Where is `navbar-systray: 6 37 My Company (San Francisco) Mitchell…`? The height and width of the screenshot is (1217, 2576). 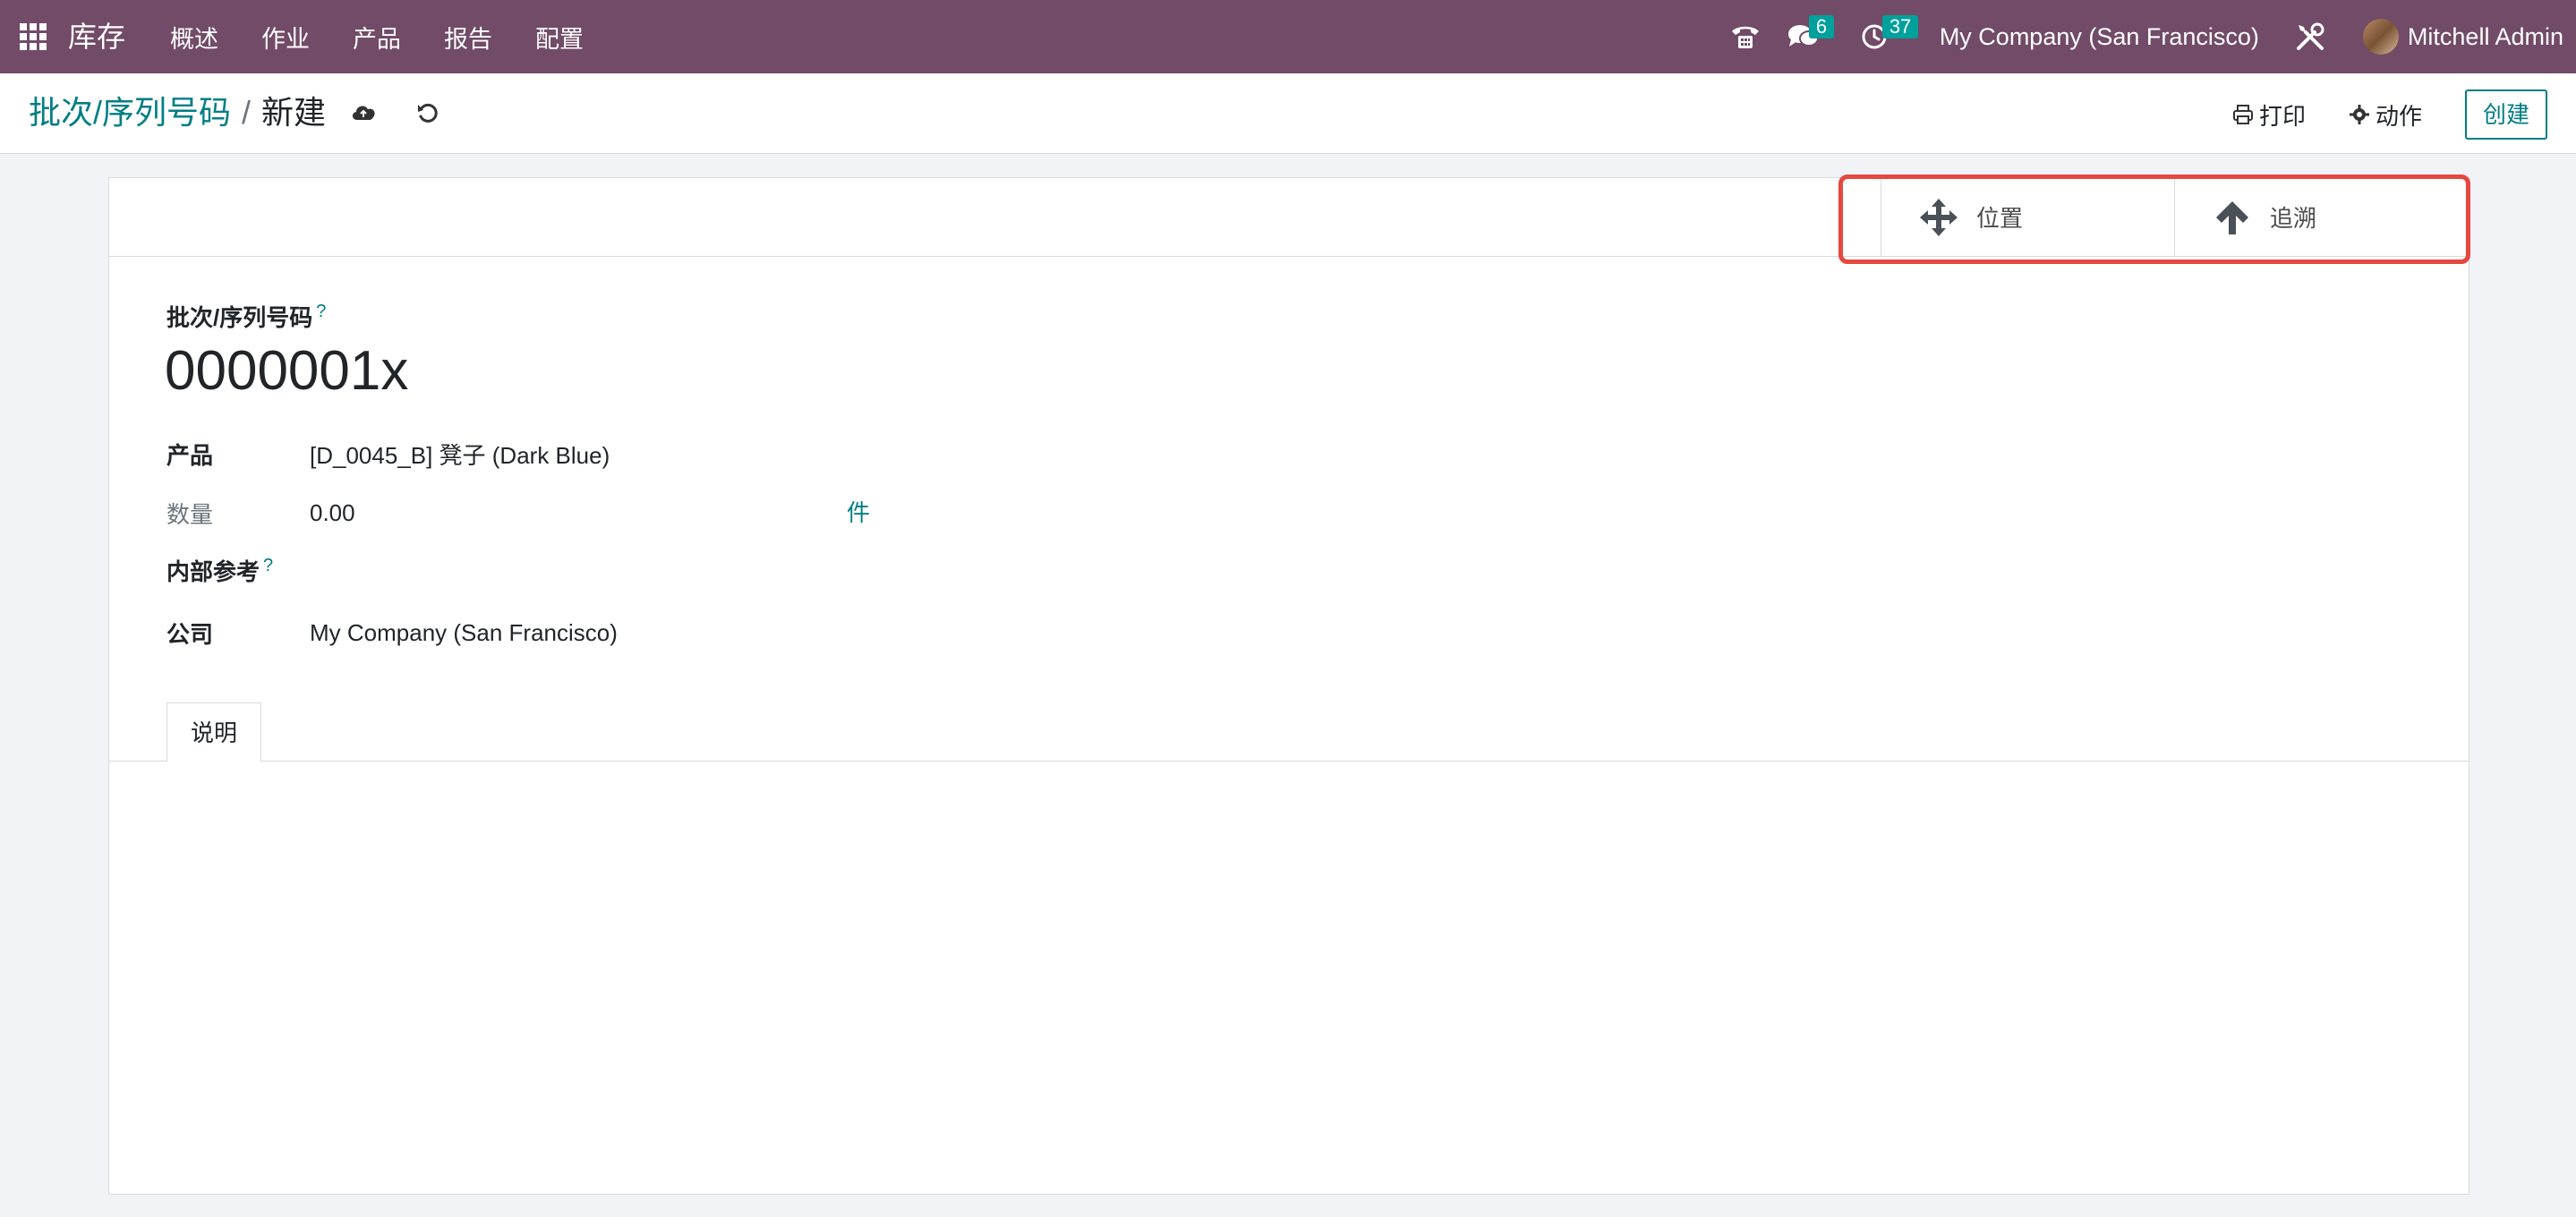
navbar-systray: 6 37 My Company (San Francisco) Mitchell… is located at coordinates (2153, 36).